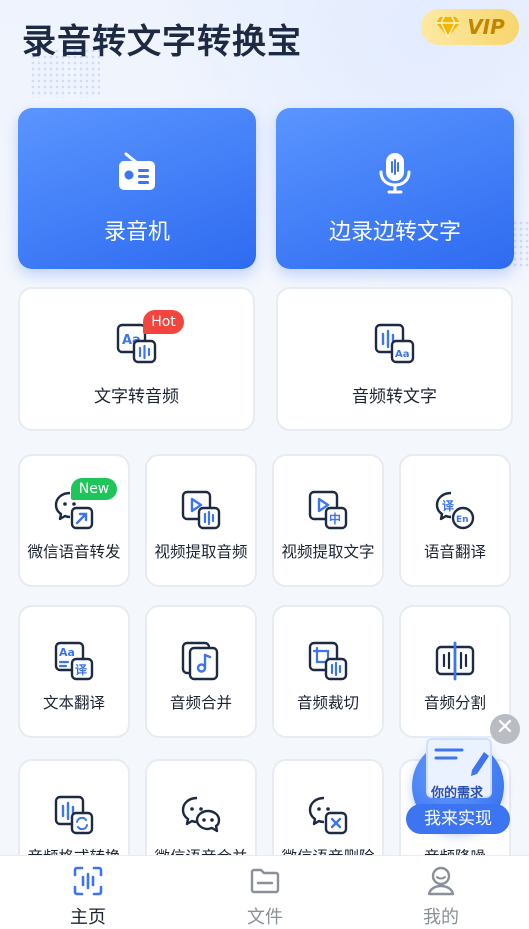  I want to click on tool-label: 文本翻译, so click(73, 703).